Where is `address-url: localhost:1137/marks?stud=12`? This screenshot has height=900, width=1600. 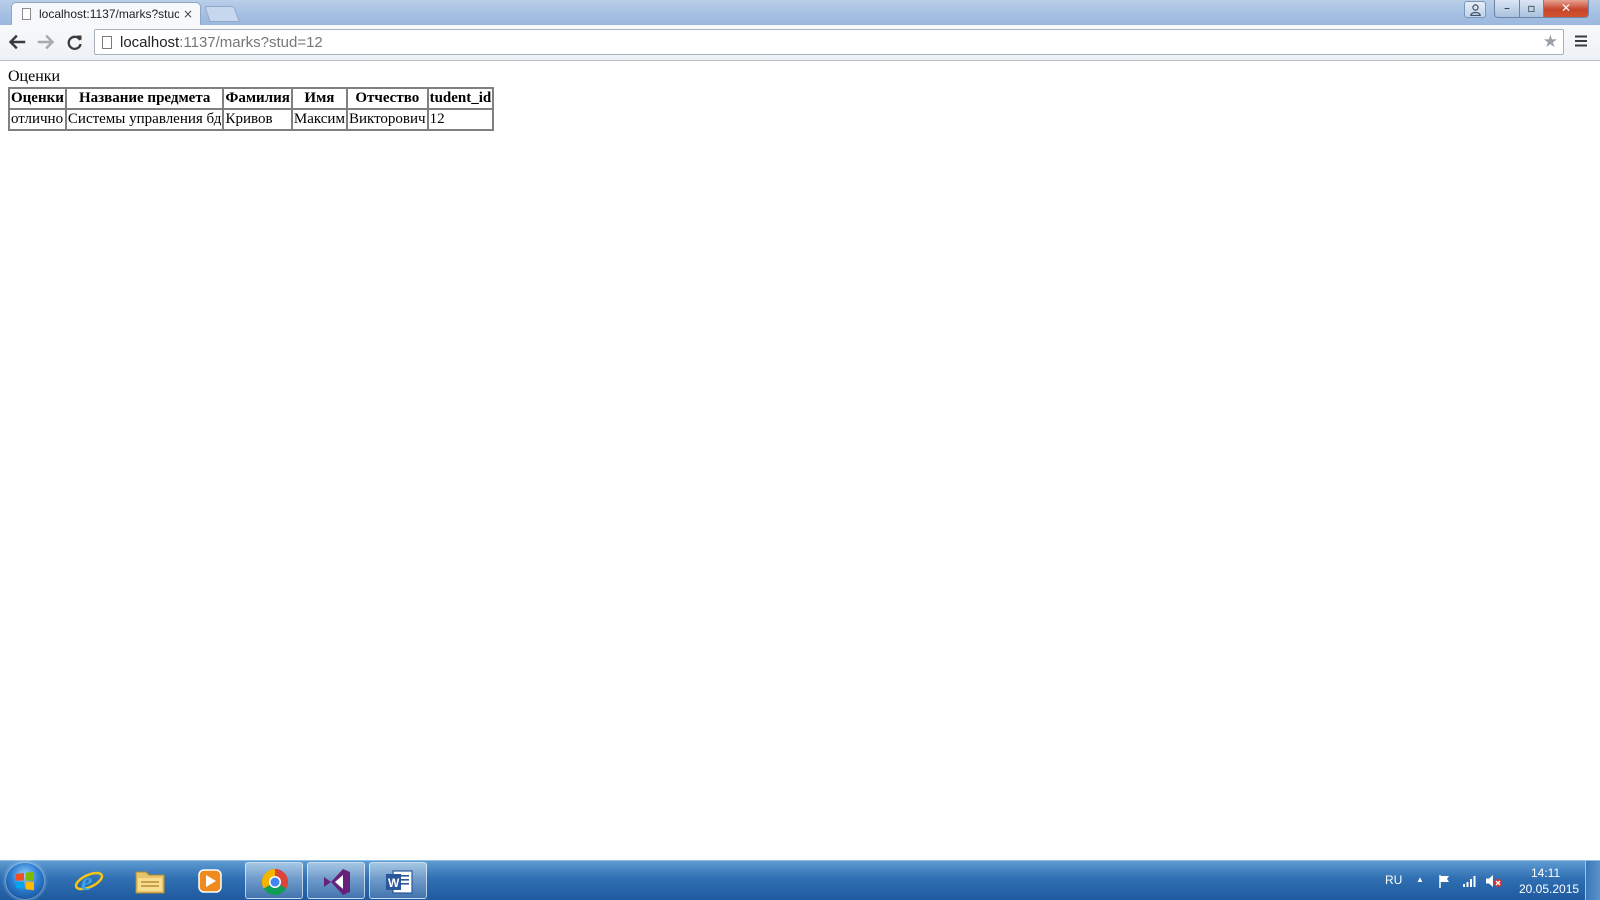
address-url: localhost:1137/marks?stud=12 is located at coordinates (221, 42).